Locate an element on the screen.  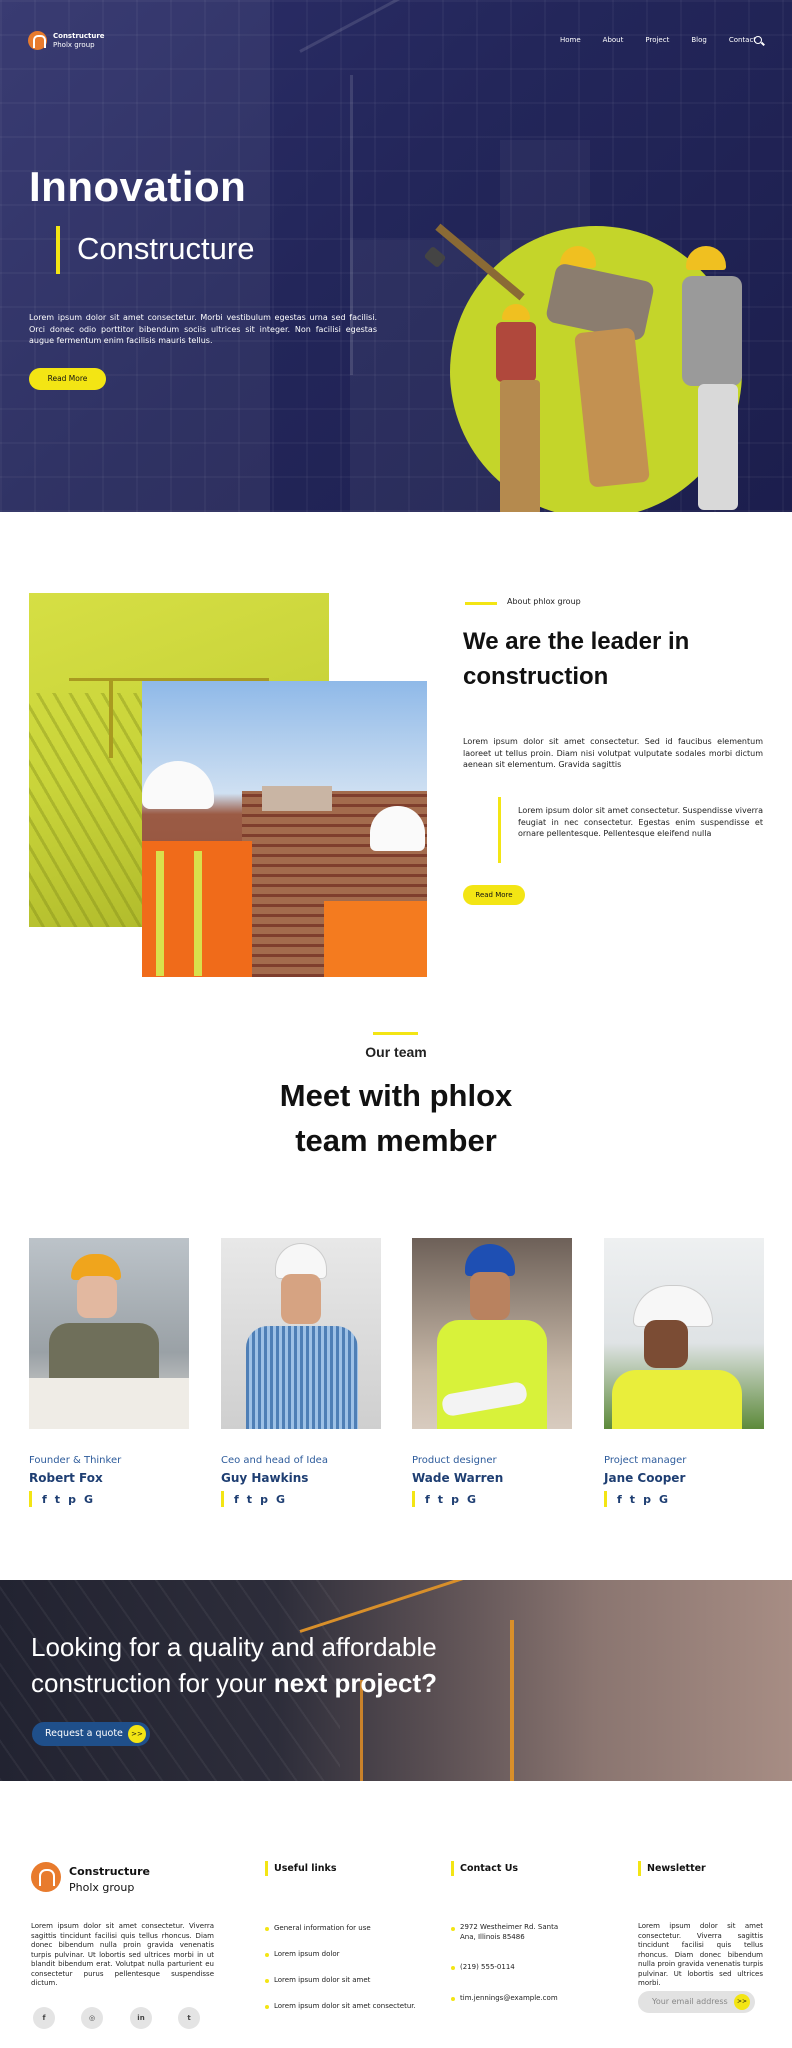
team-member-card: Project manager Jane Cooper f t p G is located at coordinates (684, 1372).